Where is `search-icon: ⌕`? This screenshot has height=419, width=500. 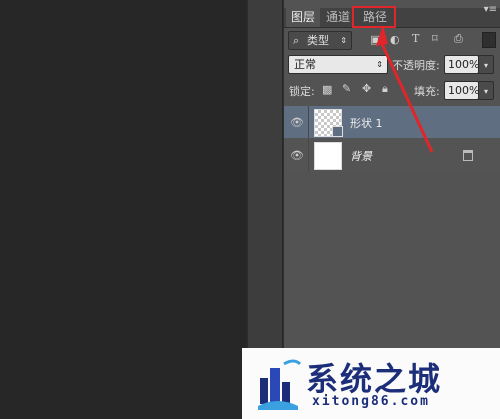 search-icon: ⌕ is located at coordinates (296, 40).